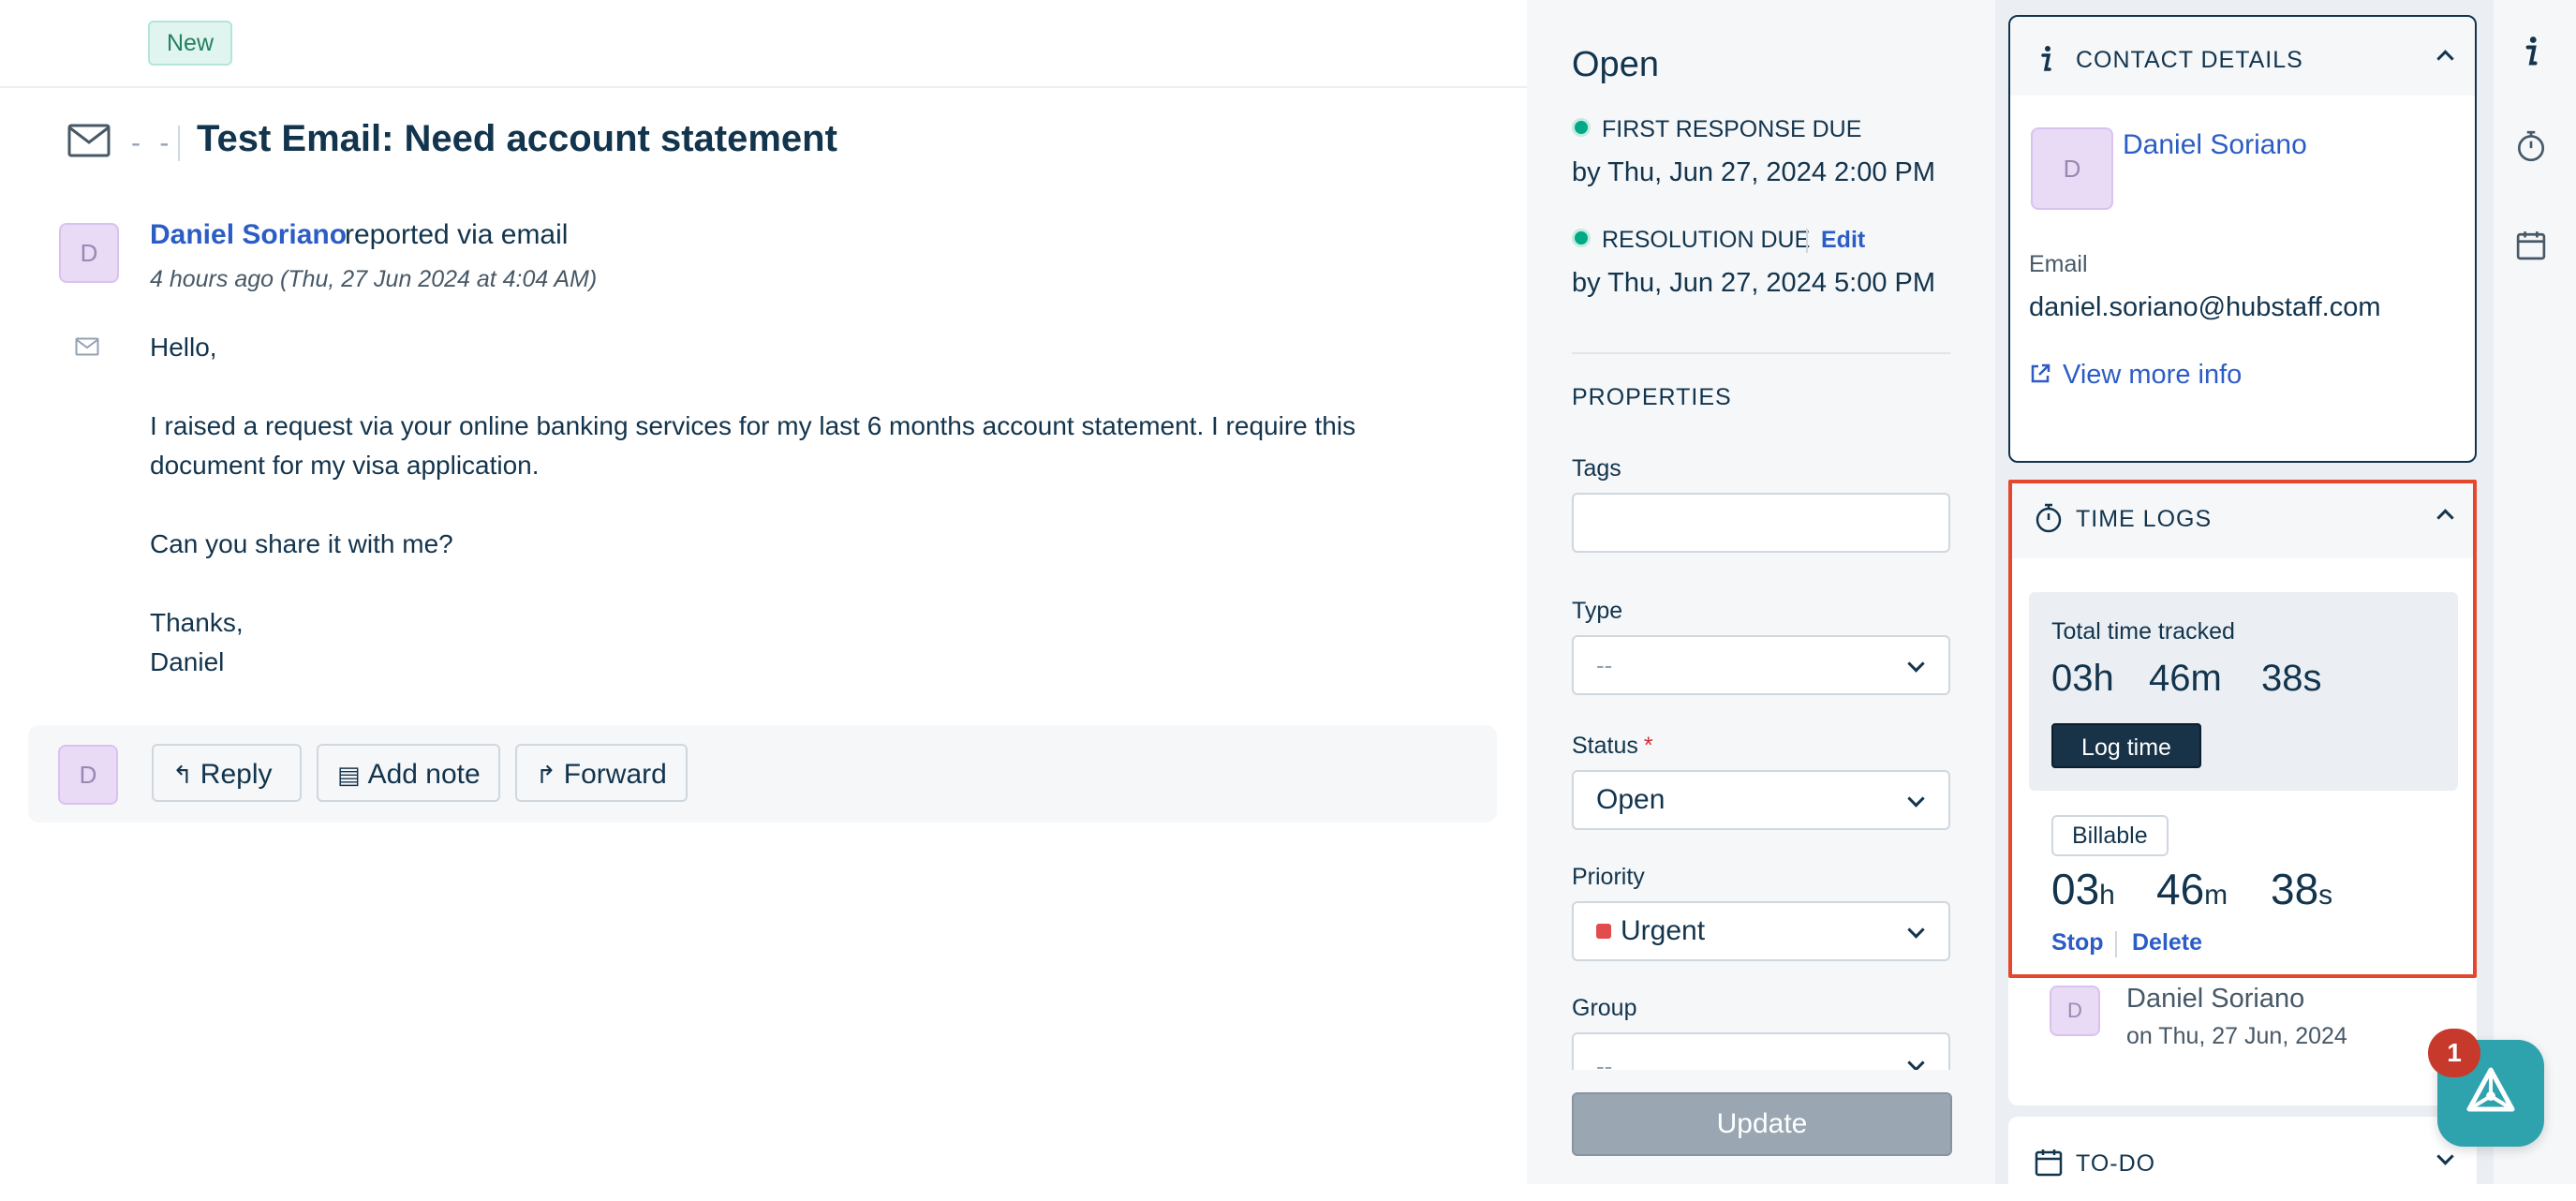 Image resolution: width=2576 pixels, height=1201 pixels. Describe the element at coordinates (88, 775) in the screenshot. I see `agent-avatar: D` at that location.